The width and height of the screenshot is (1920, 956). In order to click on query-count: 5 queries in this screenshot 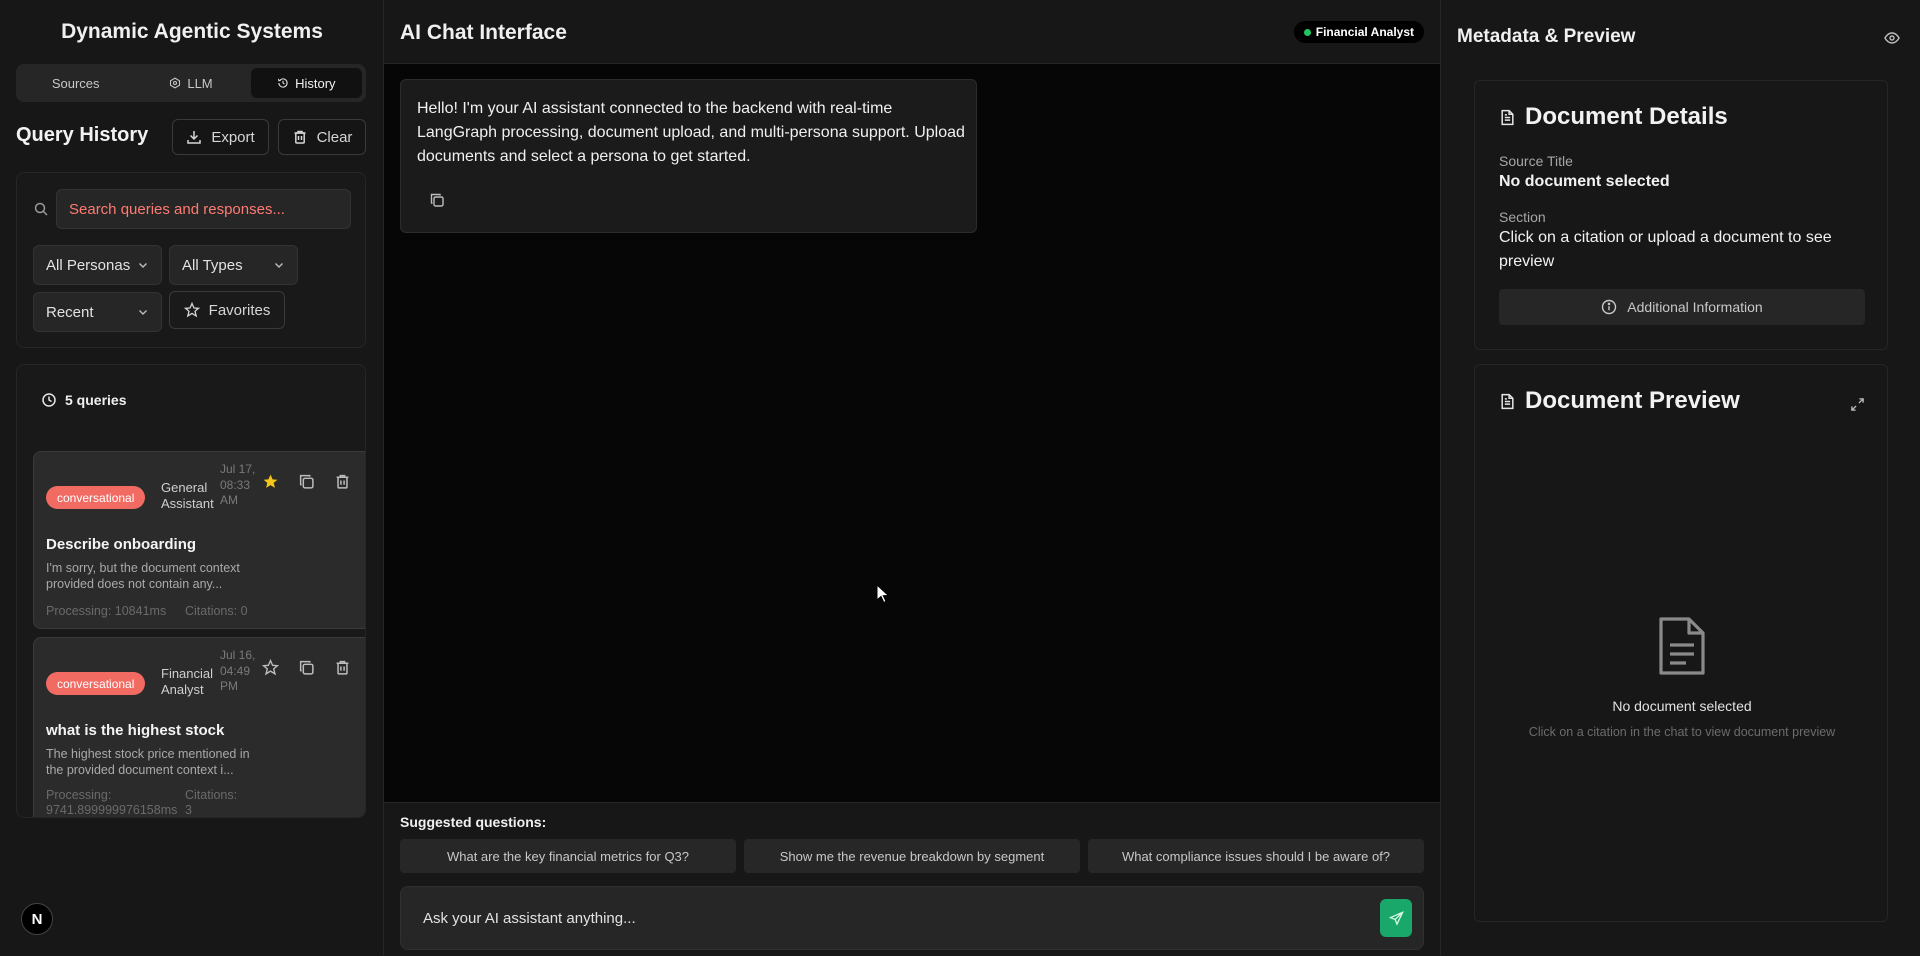, I will do `click(83, 400)`.